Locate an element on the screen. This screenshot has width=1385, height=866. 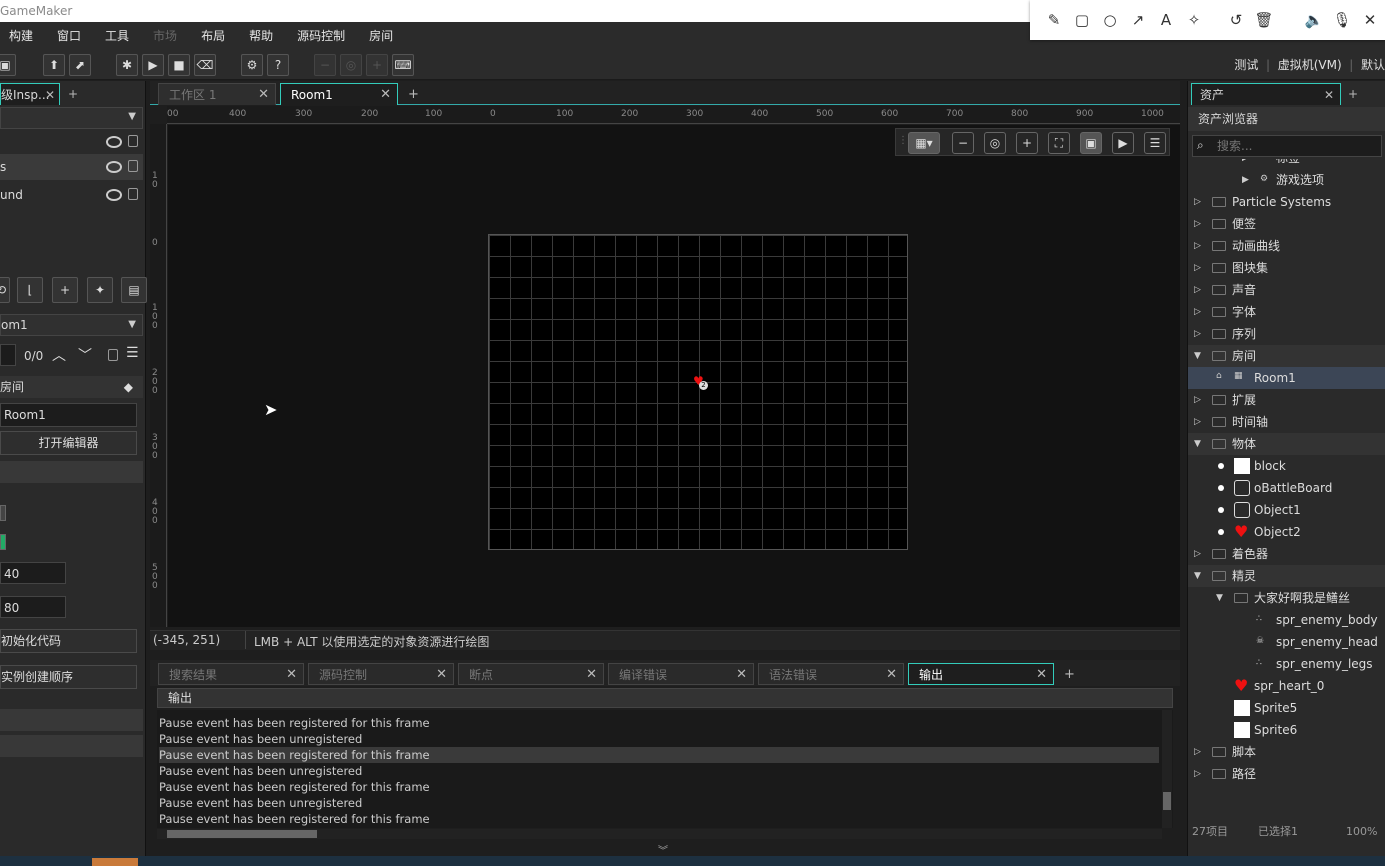
asset-tree-item: ▷ 序列 is located at coordinates (1286, 334).